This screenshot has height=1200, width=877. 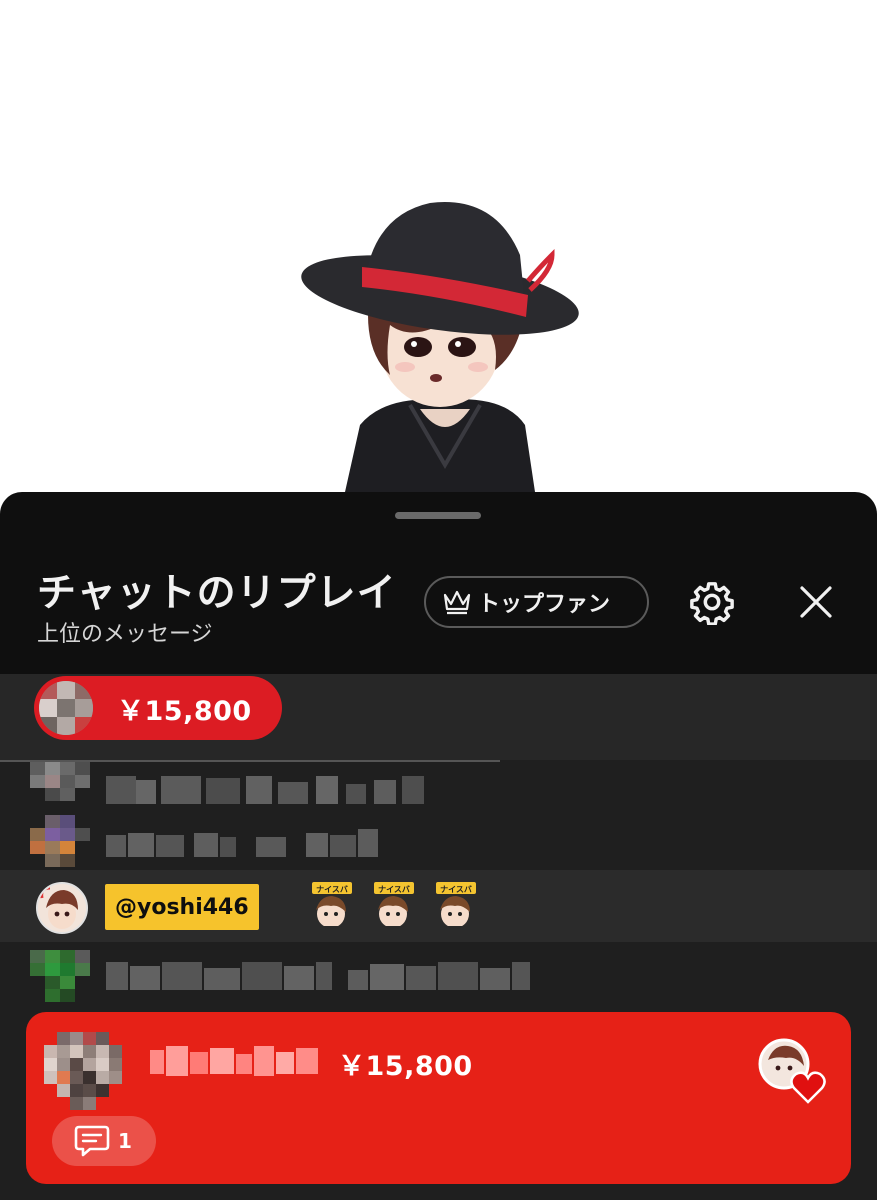 I want to click on redacted-username, so click(x=234, y=1061).